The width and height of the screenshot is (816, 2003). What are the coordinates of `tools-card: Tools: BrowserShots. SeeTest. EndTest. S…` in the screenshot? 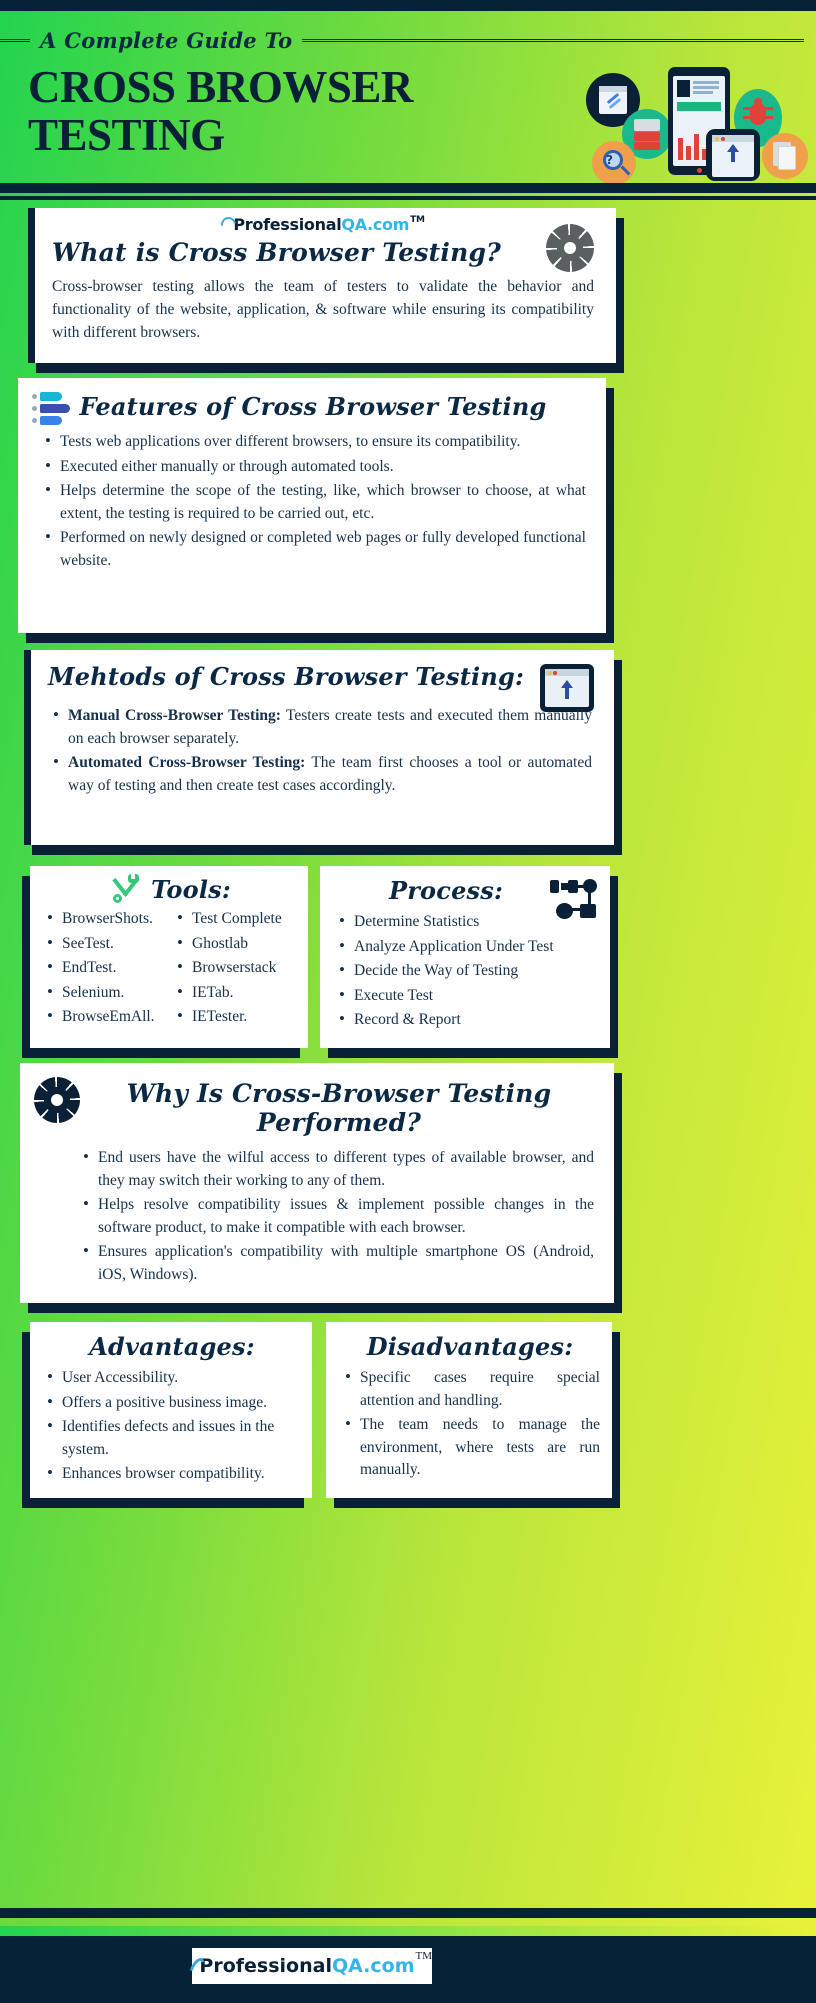 It's located at (165, 962).